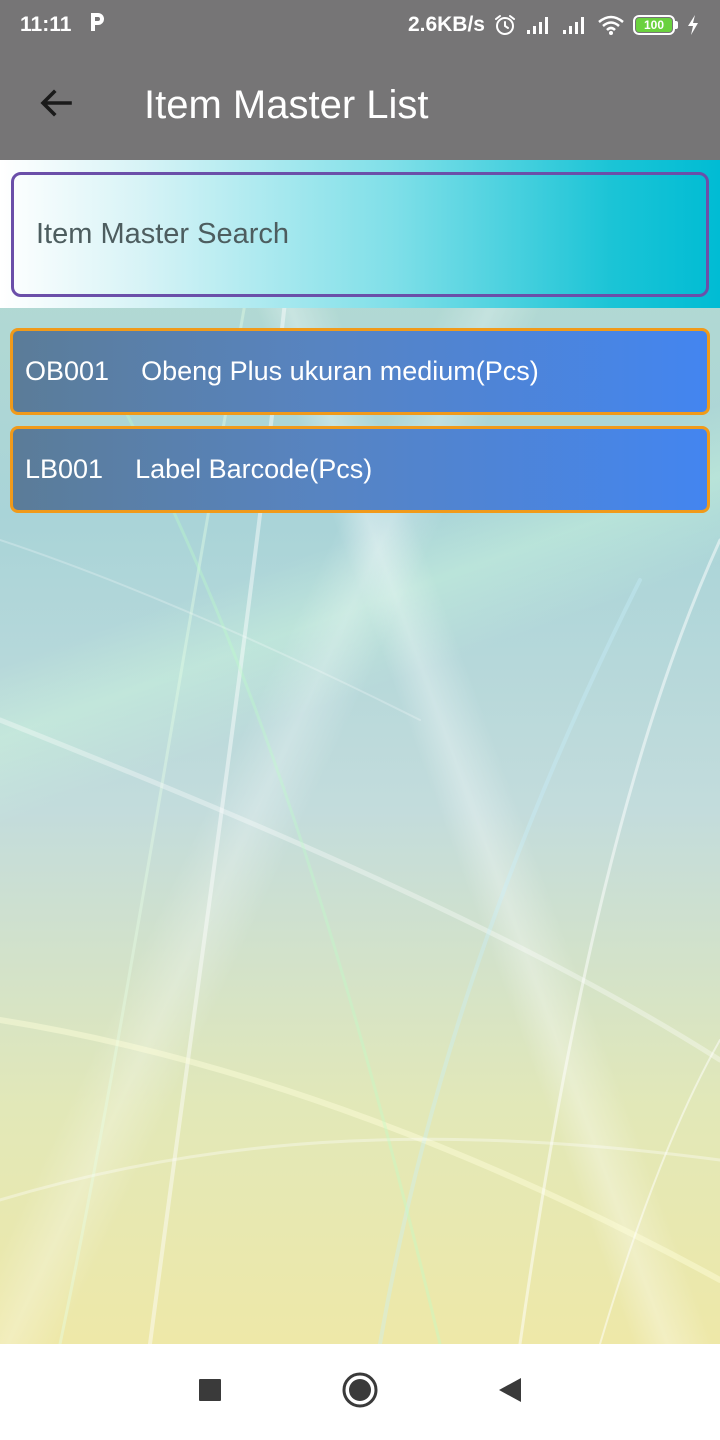 The width and height of the screenshot is (720, 1440). I want to click on status-bar: 11:11 2.6KB/s 100, so click(360, 25).